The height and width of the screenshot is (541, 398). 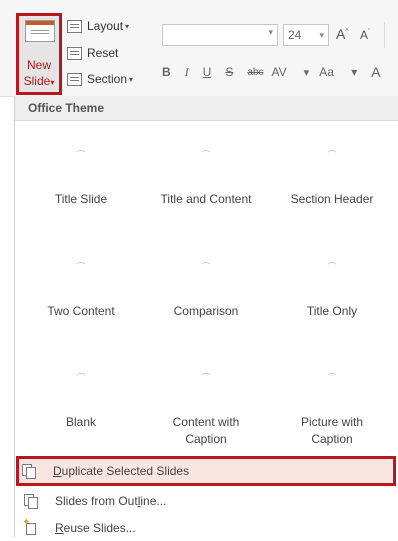 I want to click on layout-picture-with-caption: ⌒ Picture with Caption, so click(x=332, y=411).